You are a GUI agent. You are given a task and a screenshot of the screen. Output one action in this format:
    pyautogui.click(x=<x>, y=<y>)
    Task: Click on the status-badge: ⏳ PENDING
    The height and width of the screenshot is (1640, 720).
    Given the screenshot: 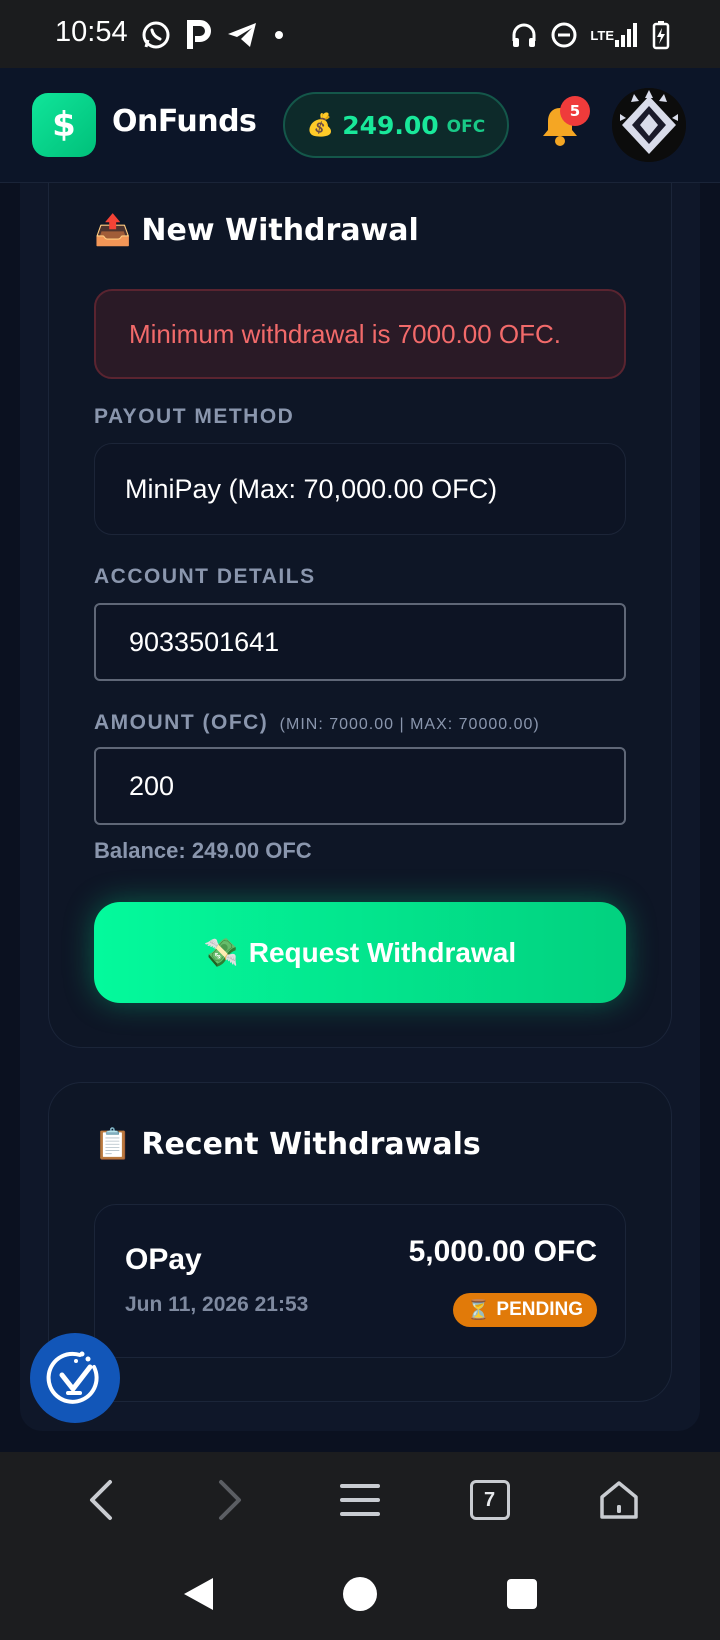 What is the action you would take?
    pyautogui.click(x=524, y=1310)
    